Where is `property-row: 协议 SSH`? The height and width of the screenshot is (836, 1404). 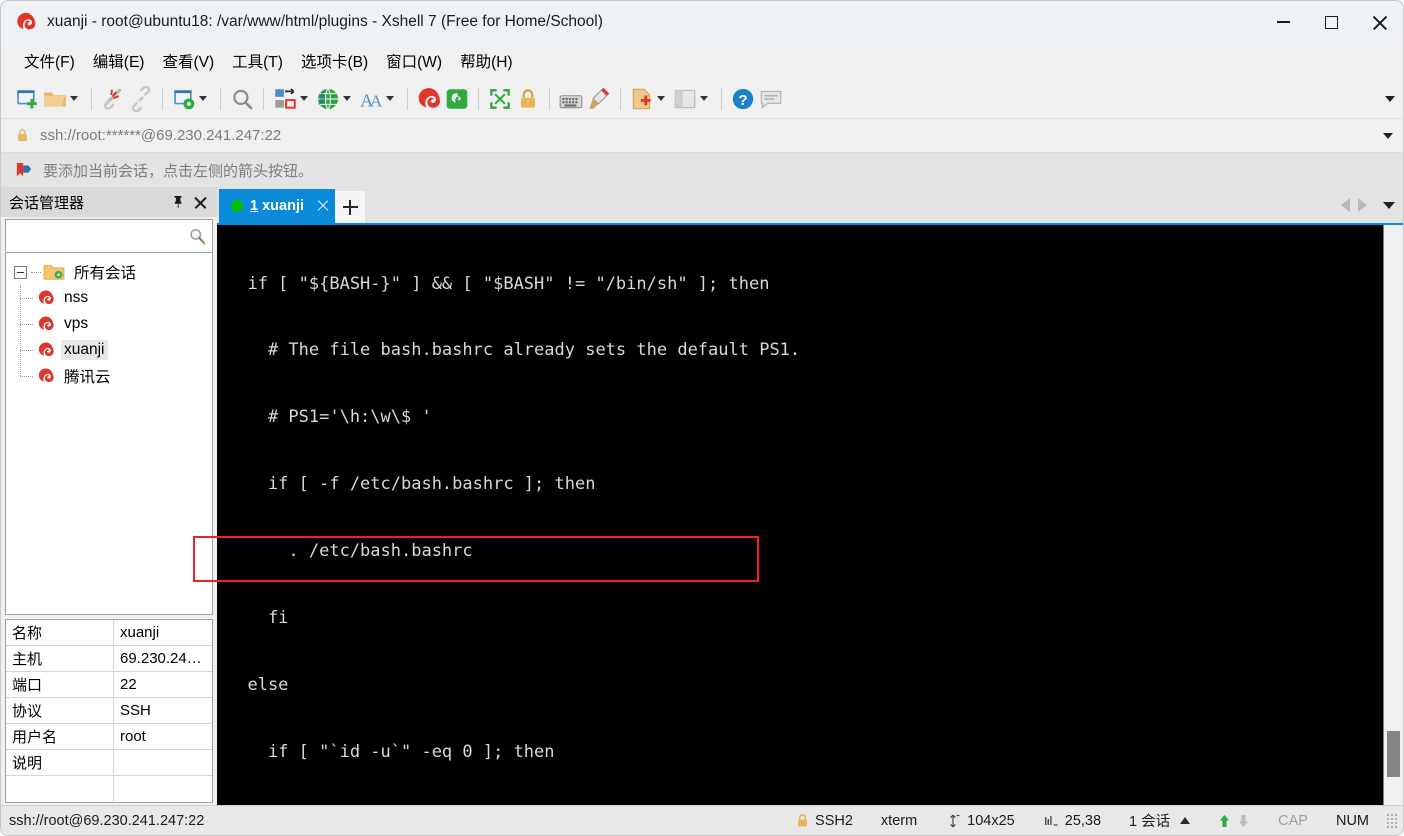 property-row: 协议 SSH is located at coordinates (109, 711).